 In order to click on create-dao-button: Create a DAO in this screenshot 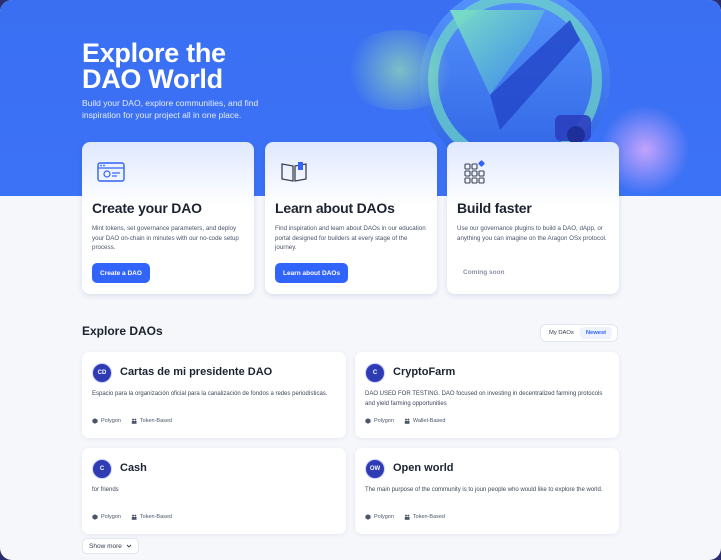, I will do `click(121, 273)`.